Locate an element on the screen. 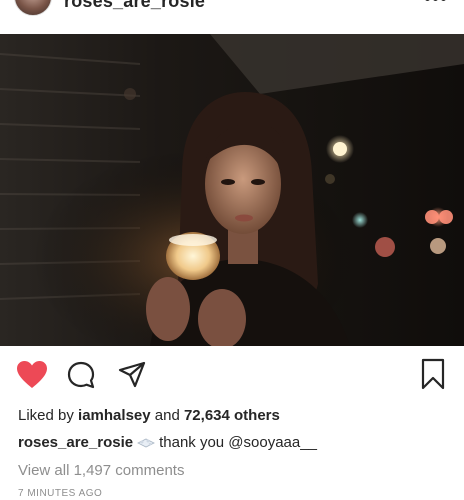 The width and height of the screenshot is (464, 500). likes-count: 72,634 others is located at coordinates (232, 415).